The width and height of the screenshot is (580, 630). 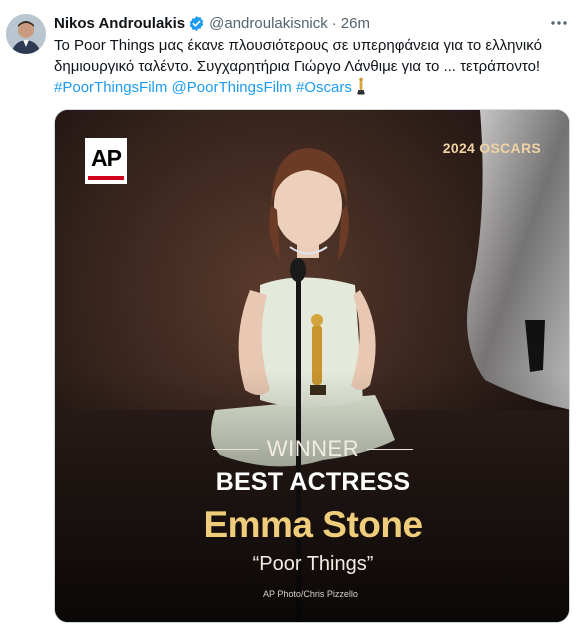 What do you see at coordinates (491, 148) in the screenshot?
I see `event-badge: 2024 OSCARS` at bounding box center [491, 148].